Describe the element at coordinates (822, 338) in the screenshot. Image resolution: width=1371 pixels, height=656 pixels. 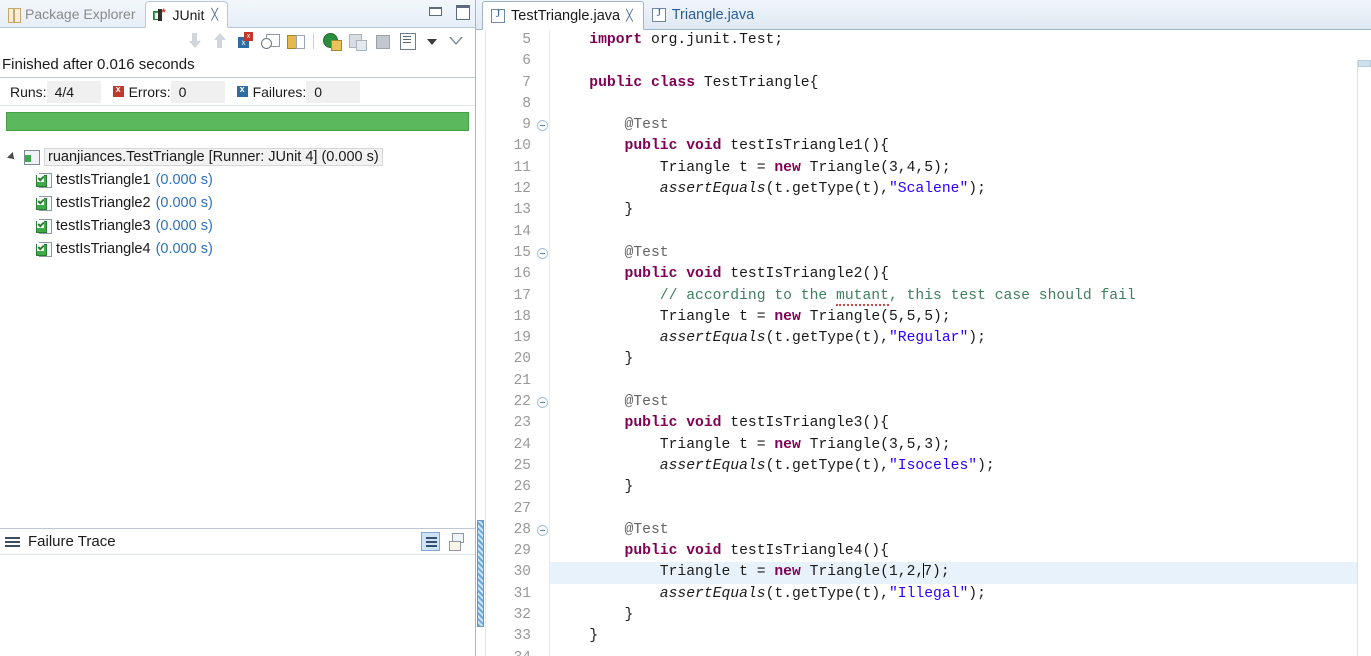
I see `code-line-19: assertEquals(t.getType(t),"Regular");` at that location.